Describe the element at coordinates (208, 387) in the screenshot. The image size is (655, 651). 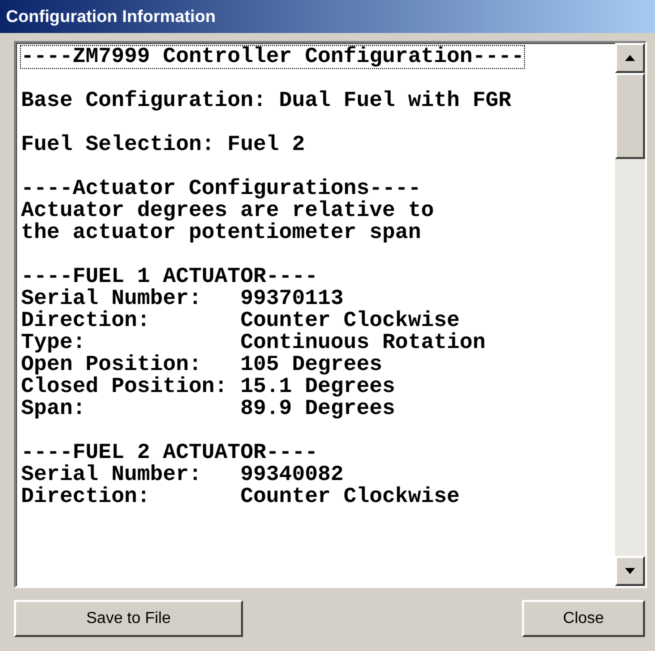
I see `text-line: Closed Position: 15.1 Degrees` at that location.